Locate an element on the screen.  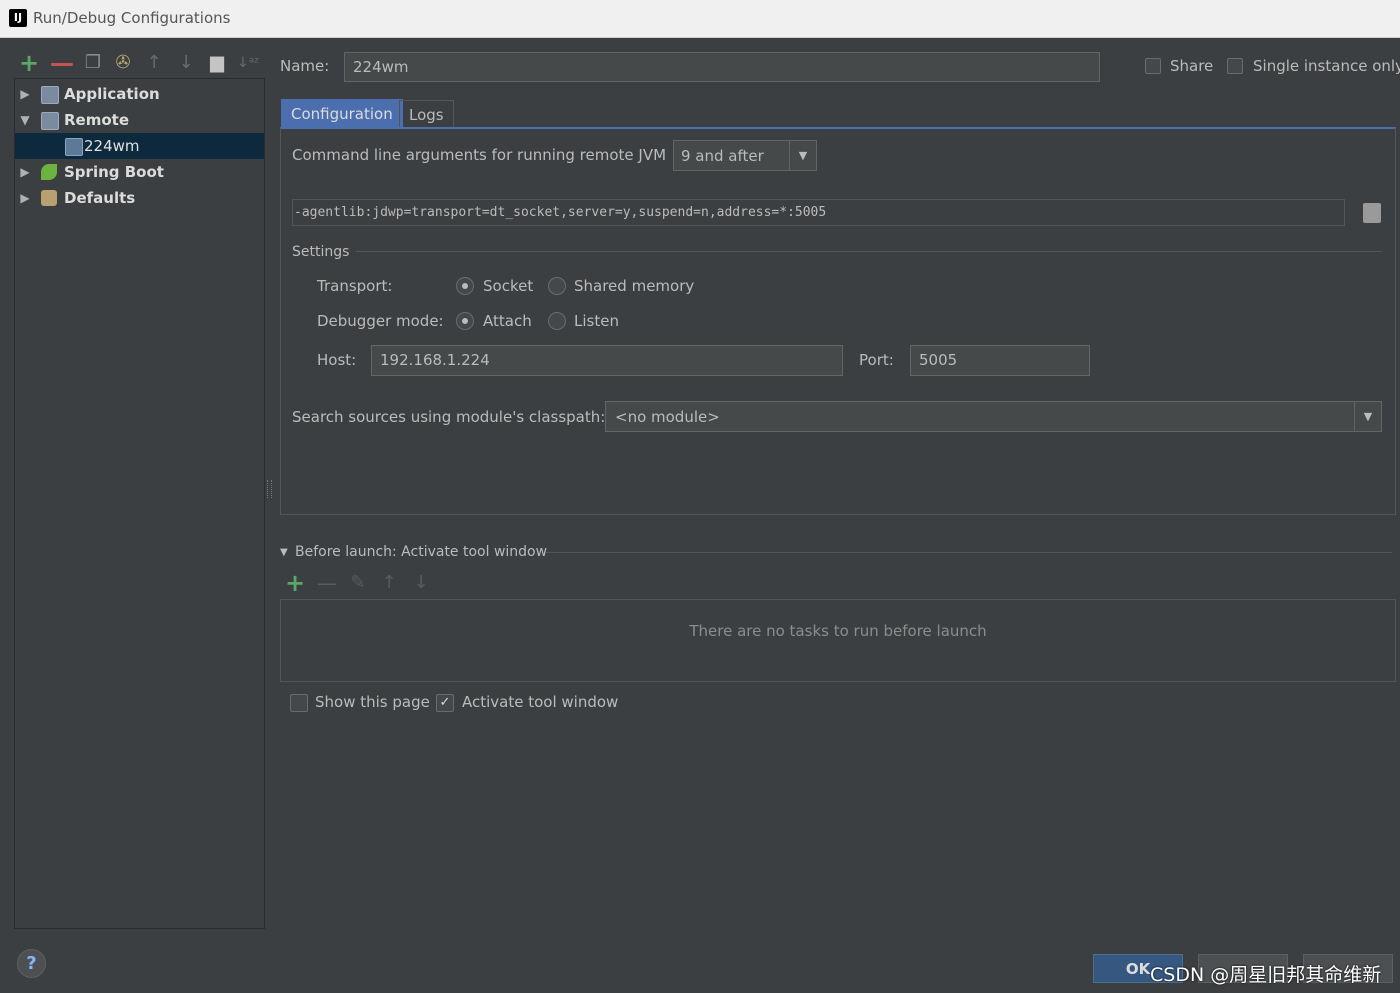
host-input: 192.168.1.224 is located at coordinates (607, 360).